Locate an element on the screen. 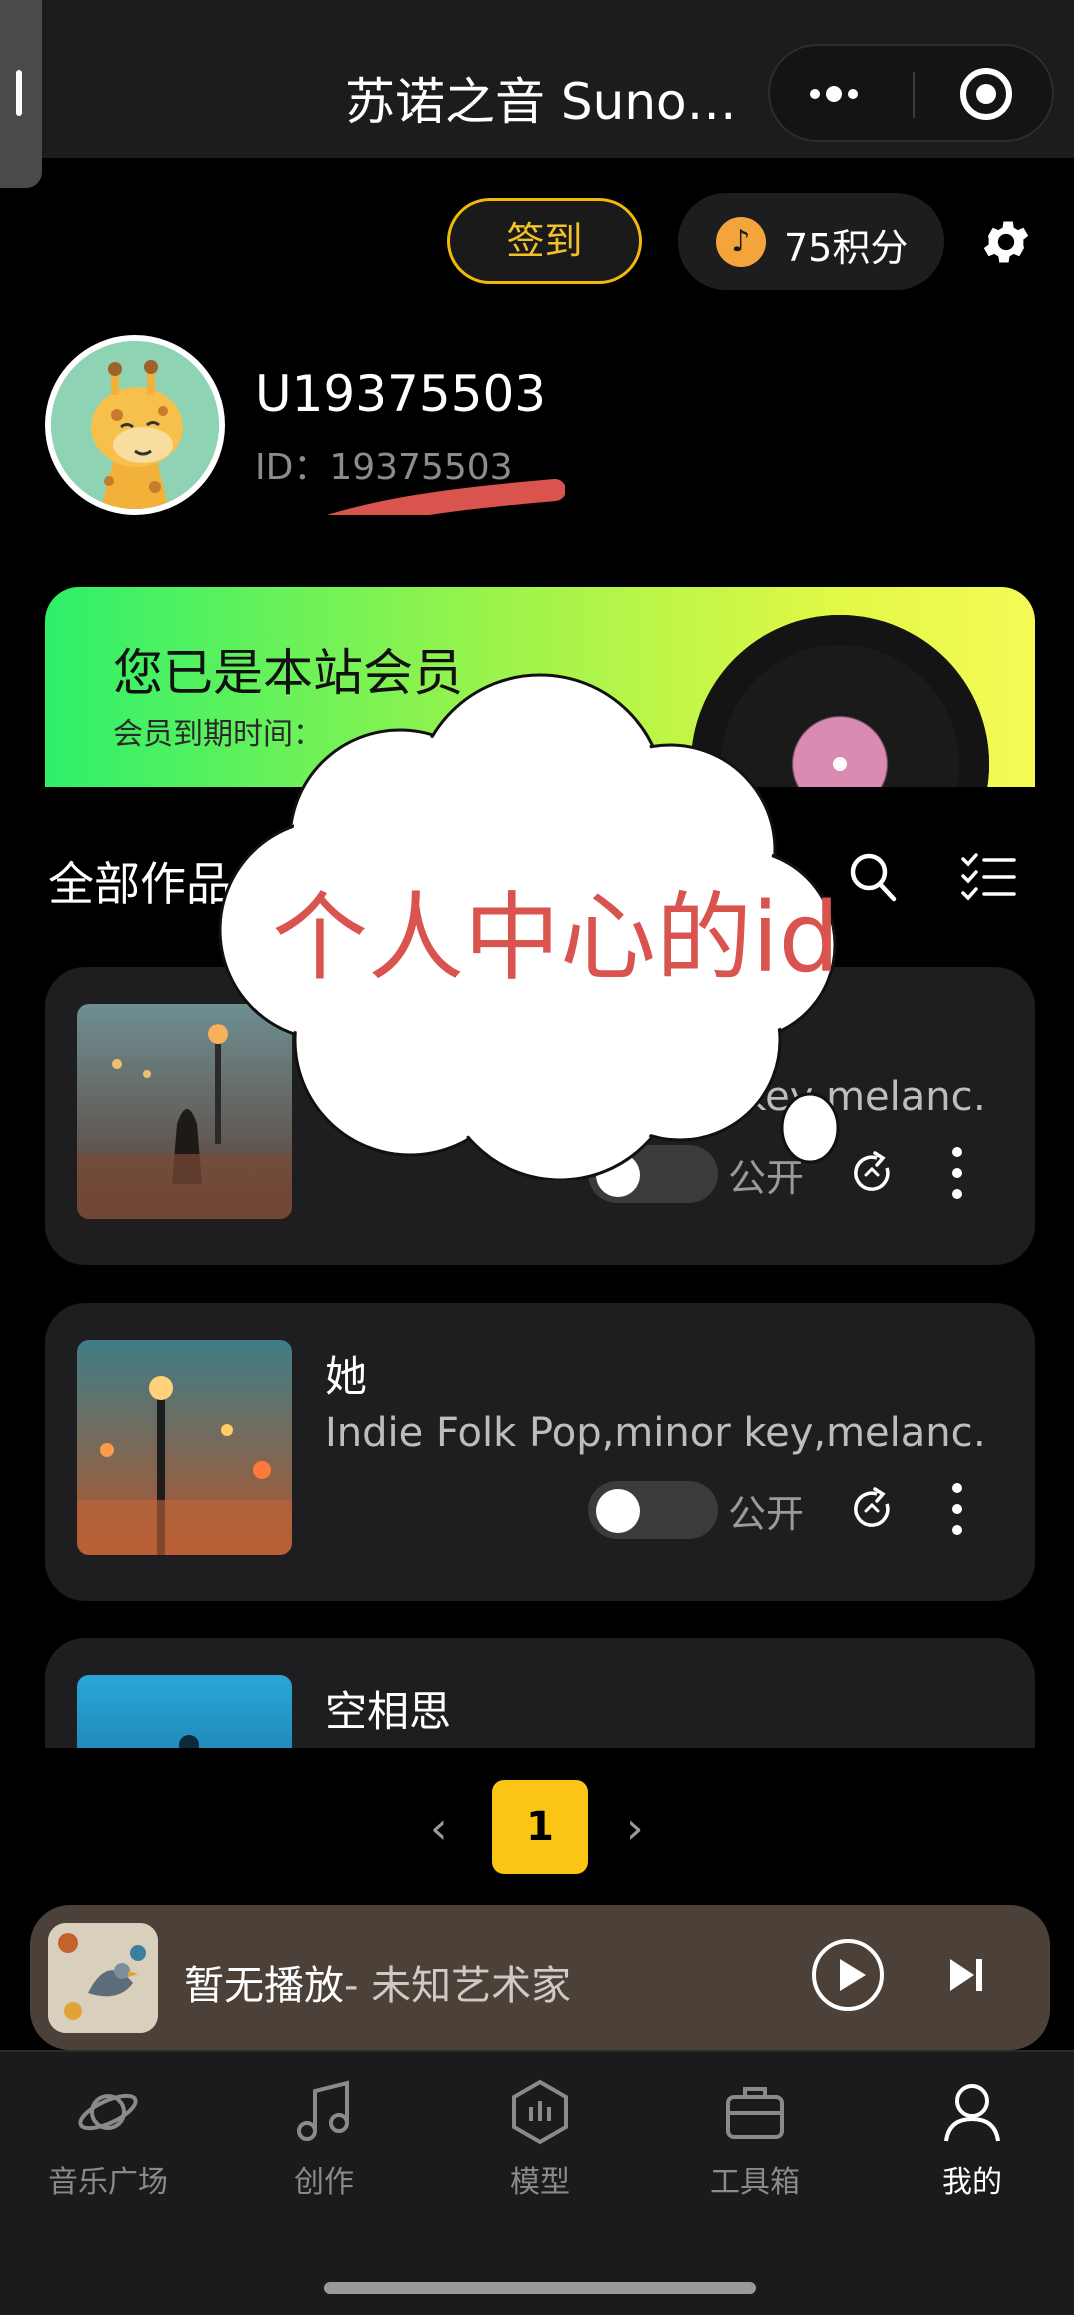  song-card: 她 Indie Folk Pop,minor key,melanc… 公开 is located at coordinates (540, 1452).